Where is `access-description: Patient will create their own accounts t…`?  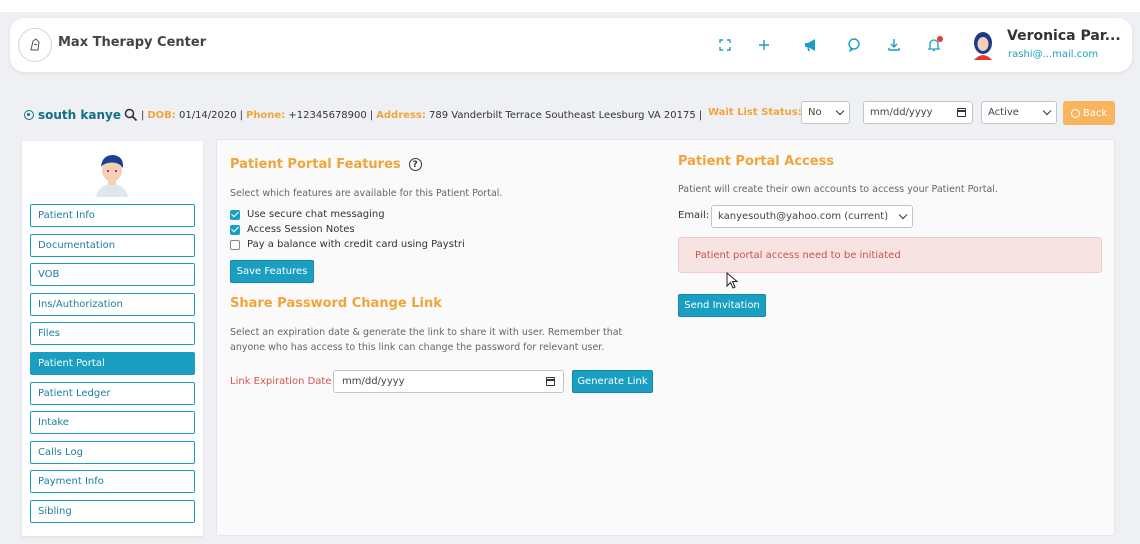 access-description: Patient will create their own accounts t… is located at coordinates (838, 189).